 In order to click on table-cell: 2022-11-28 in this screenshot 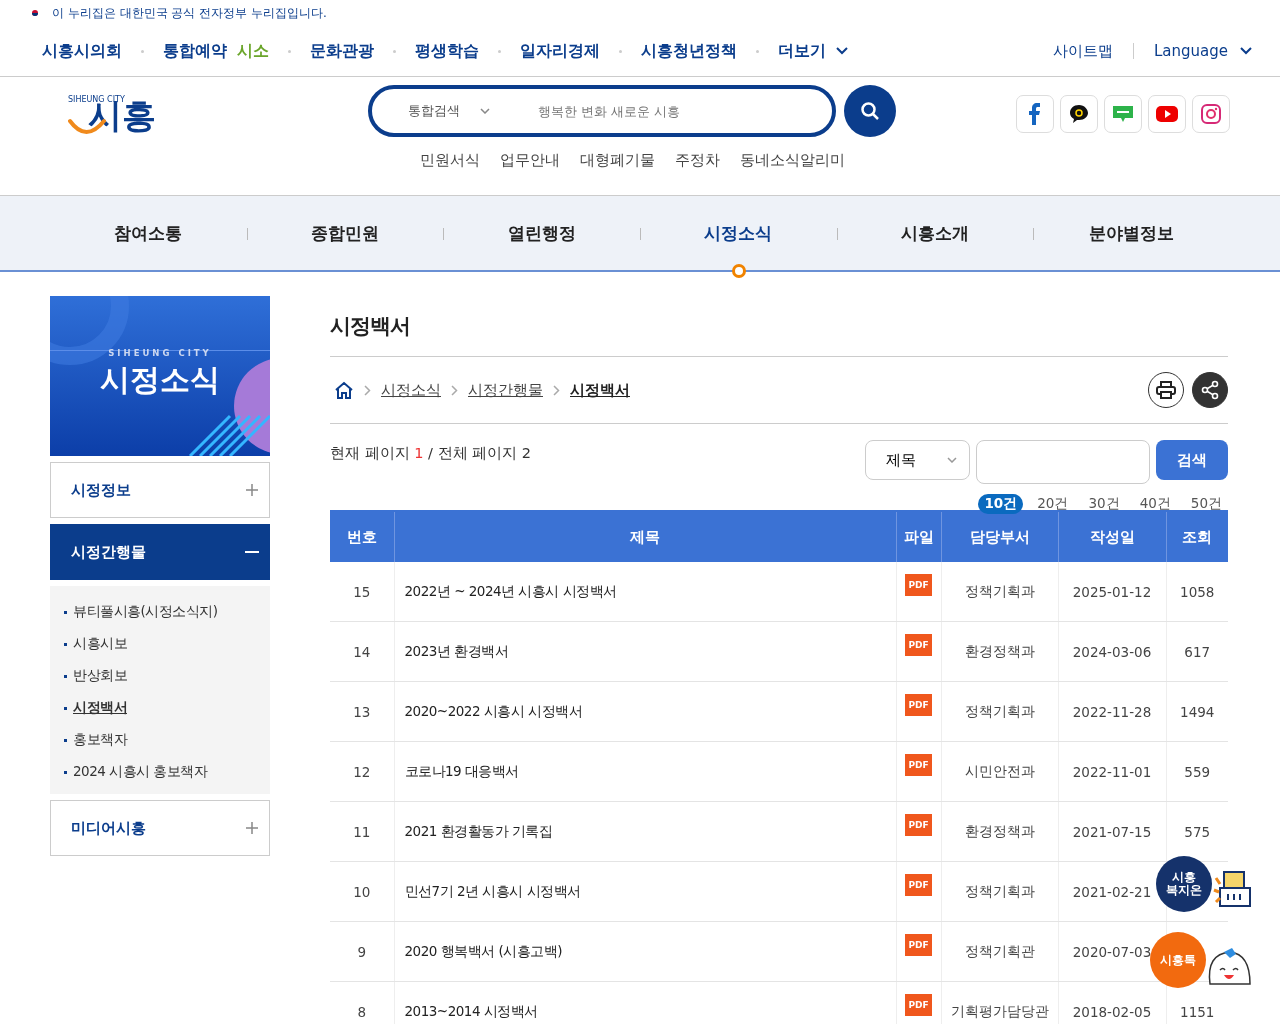, I will do `click(1112, 711)`.